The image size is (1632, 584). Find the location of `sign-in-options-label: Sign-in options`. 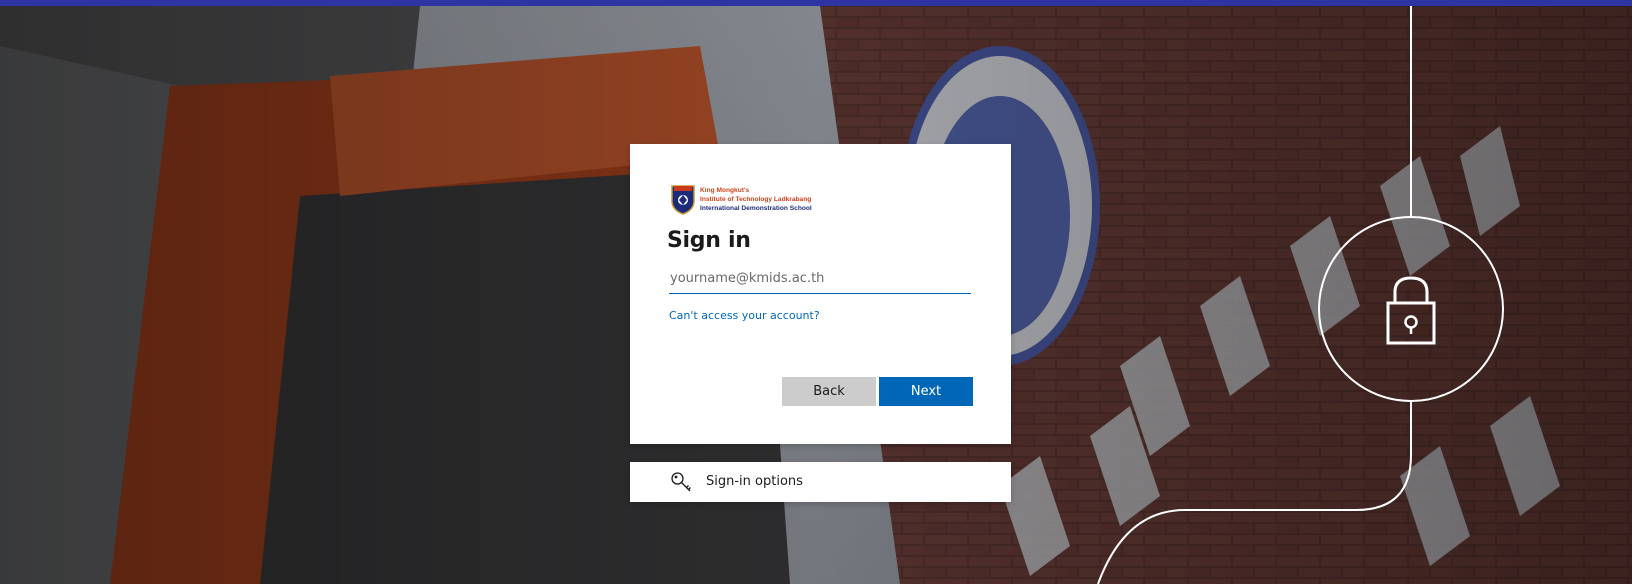

sign-in-options-label: Sign-in options is located at coordinates (754, 481).